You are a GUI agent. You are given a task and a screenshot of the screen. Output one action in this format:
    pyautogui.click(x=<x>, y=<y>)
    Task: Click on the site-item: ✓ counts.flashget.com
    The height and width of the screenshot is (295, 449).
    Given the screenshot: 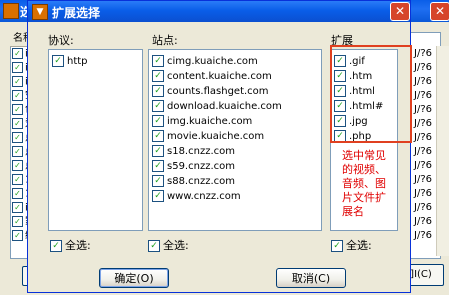 What is the action you would take?
    pyautogui.click(x=210, y=91)
    